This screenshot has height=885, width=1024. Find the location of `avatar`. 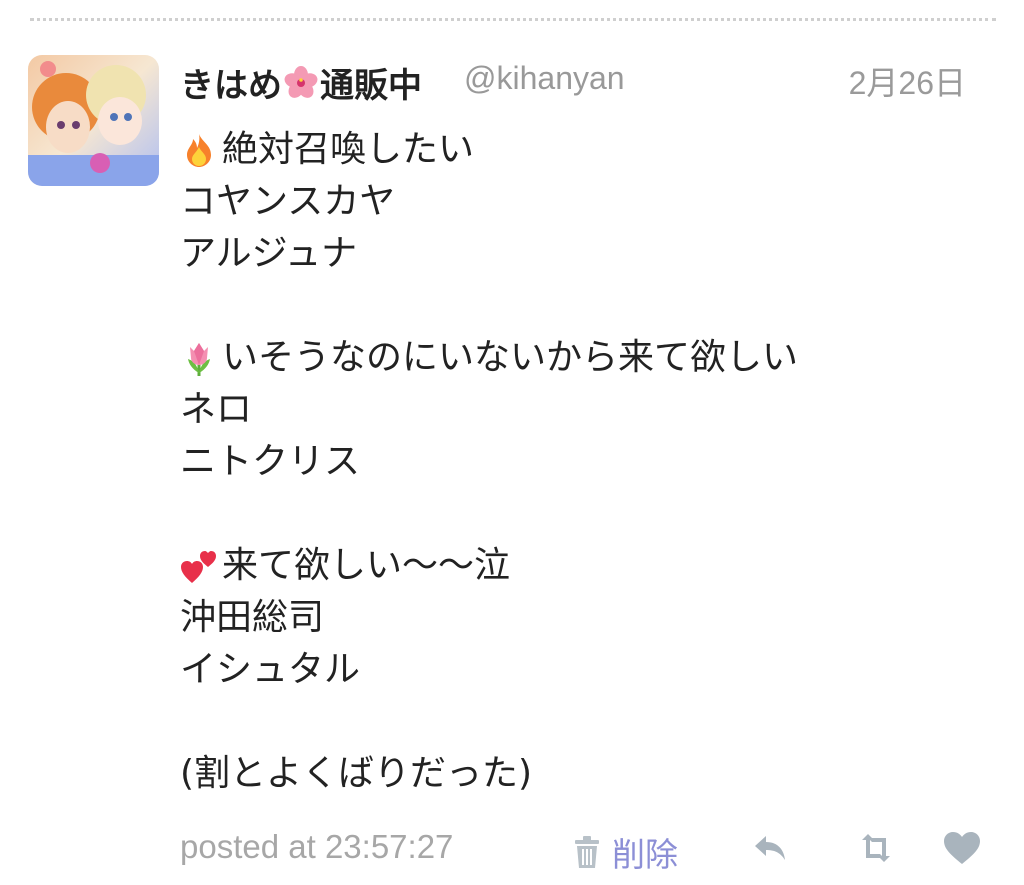

avatar is located at coordinates (93, 120).